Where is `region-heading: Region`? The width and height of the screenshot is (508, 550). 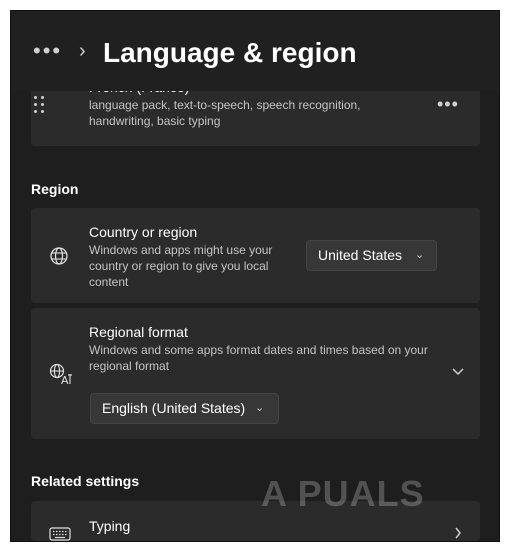 region-heading: Region is located at coordinates (55, 189).